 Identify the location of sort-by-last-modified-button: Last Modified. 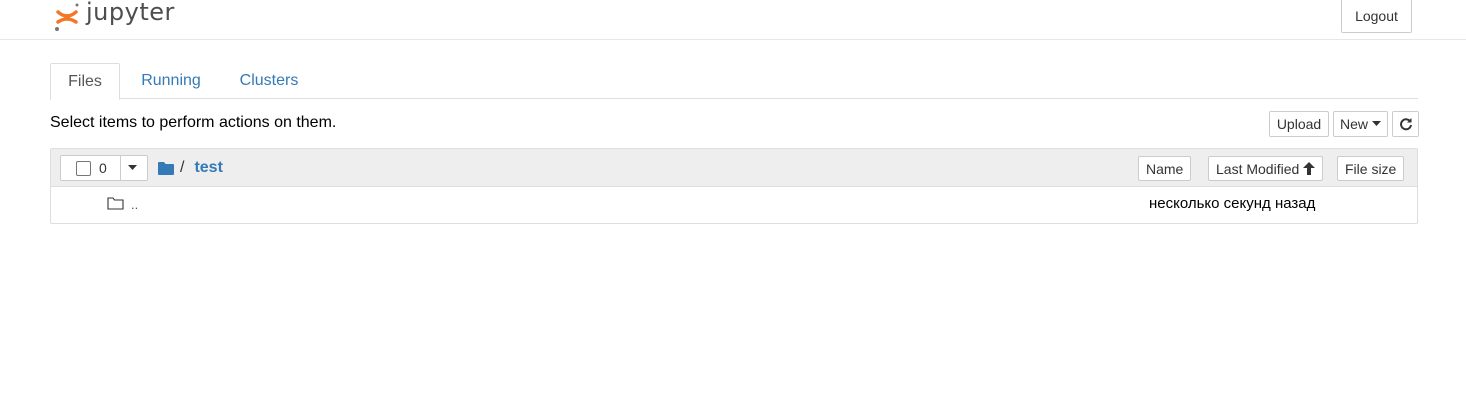
(1266, 168).